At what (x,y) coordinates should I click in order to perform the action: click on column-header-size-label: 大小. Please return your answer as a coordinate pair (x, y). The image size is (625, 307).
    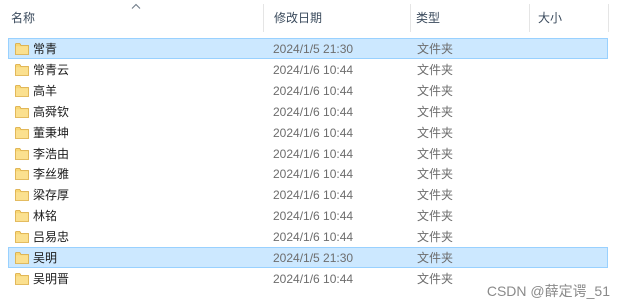
    Looking at the image, I should click on (550, 18).